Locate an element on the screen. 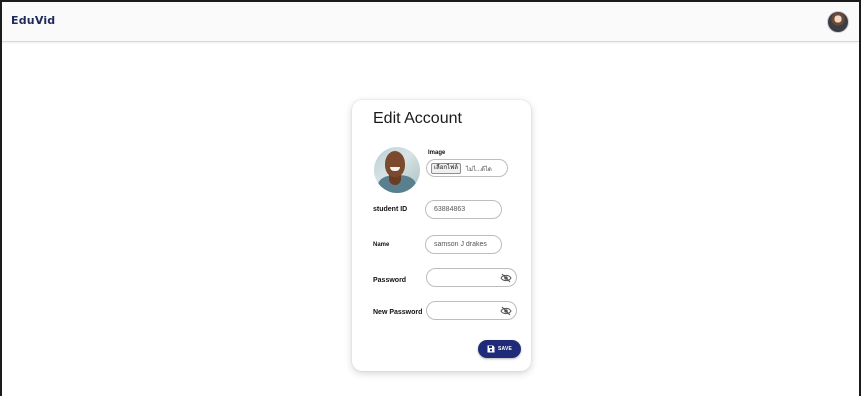 This screenshot has width=861, height=396. name-label: Name is located at coordinates (381, 245).